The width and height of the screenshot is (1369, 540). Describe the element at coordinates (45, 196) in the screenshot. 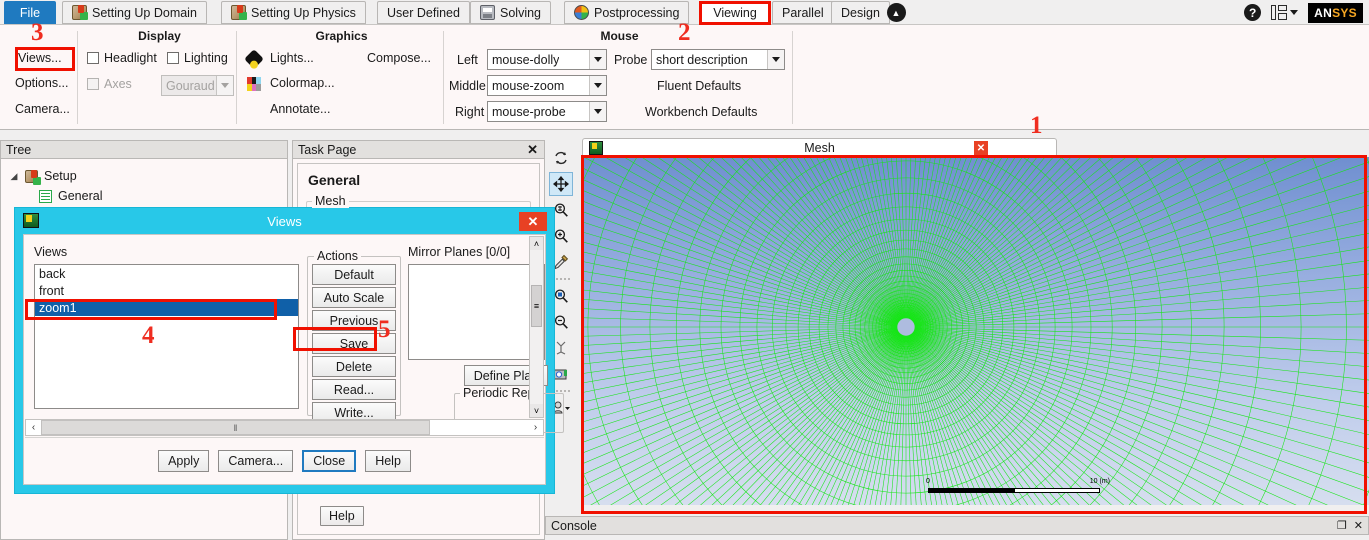

I see `general-icon` at that location.